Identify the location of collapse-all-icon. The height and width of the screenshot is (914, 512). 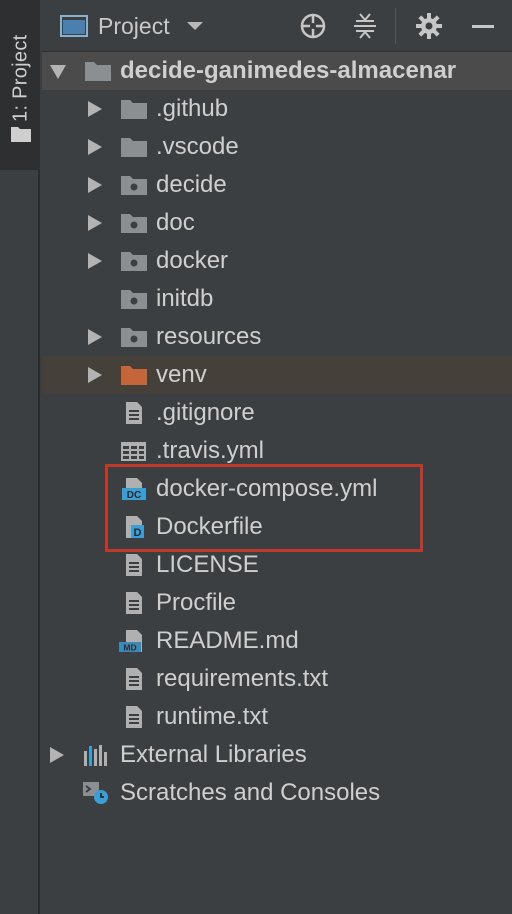
(365, 26).